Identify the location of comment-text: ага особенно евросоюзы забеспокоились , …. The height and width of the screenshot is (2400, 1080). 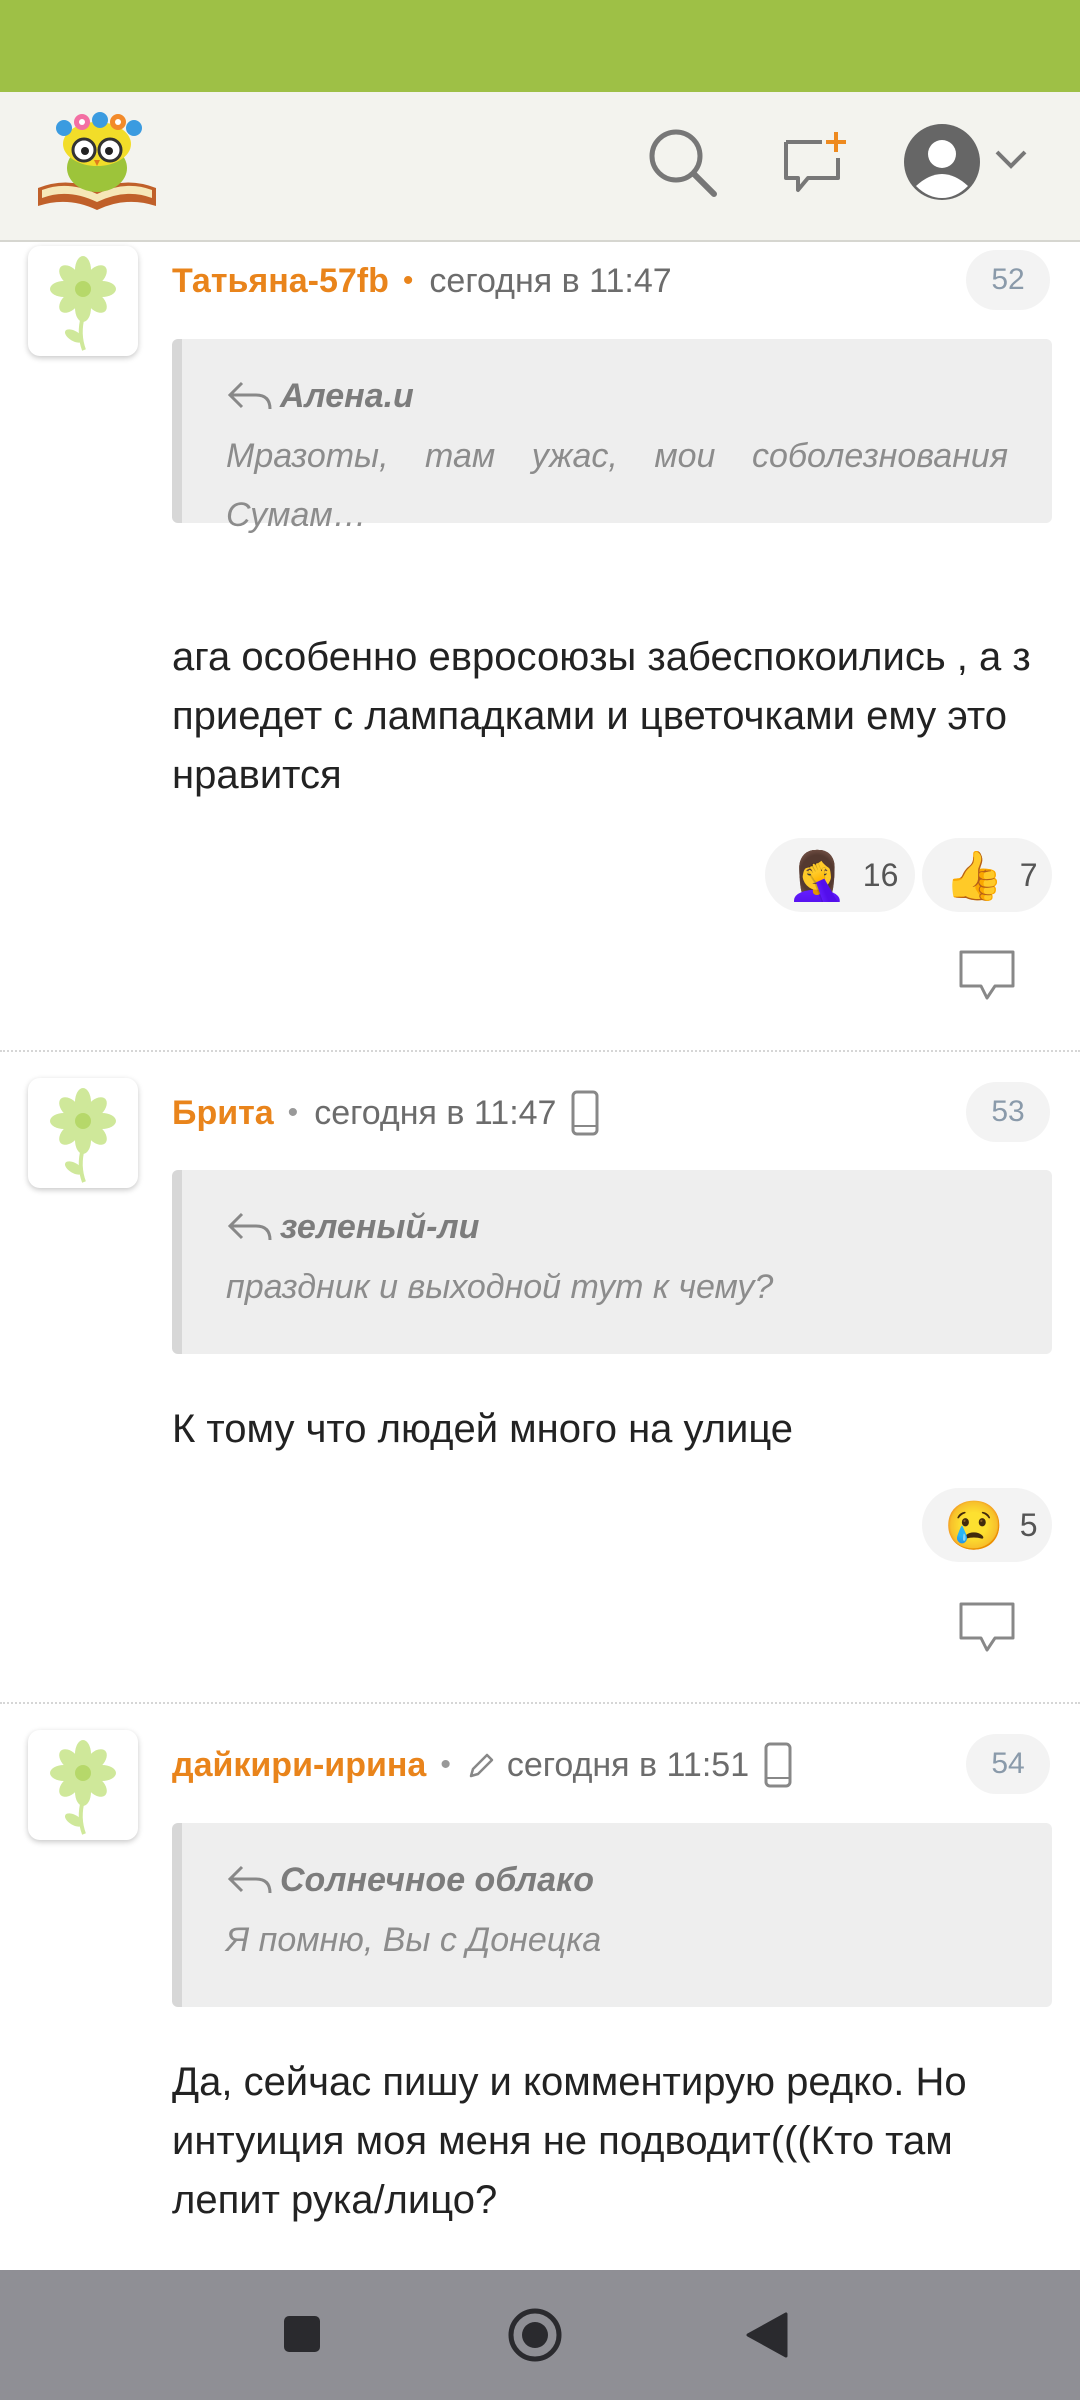
(601, 716).